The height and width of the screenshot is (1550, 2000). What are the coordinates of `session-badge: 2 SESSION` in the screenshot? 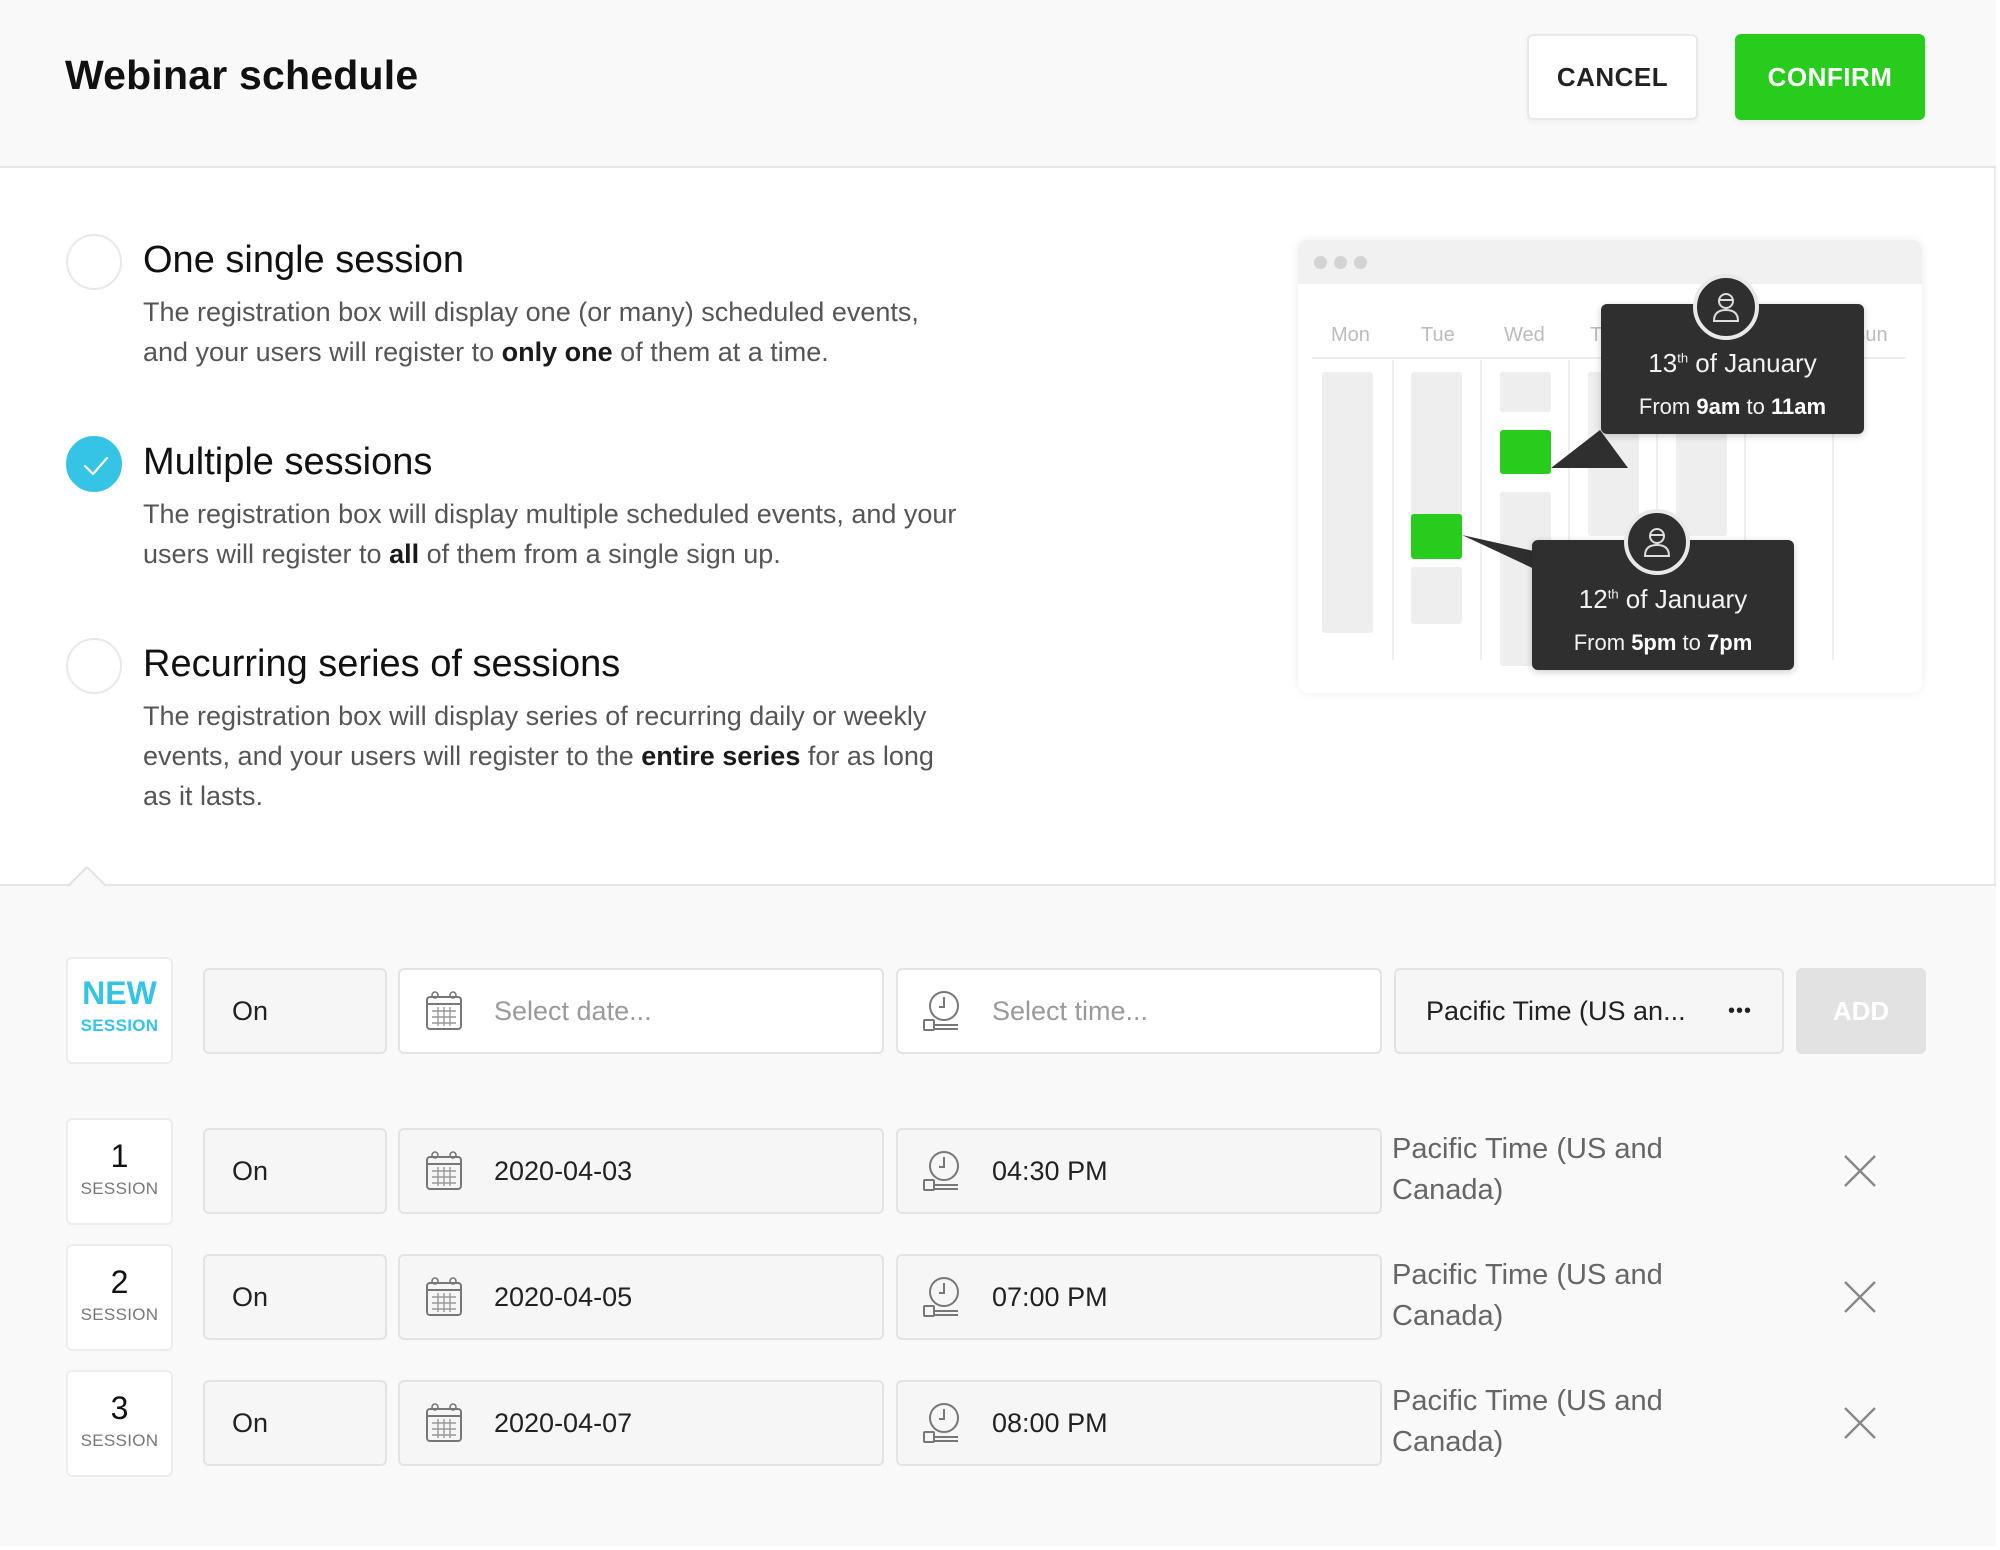 It's located at (119, 1297).